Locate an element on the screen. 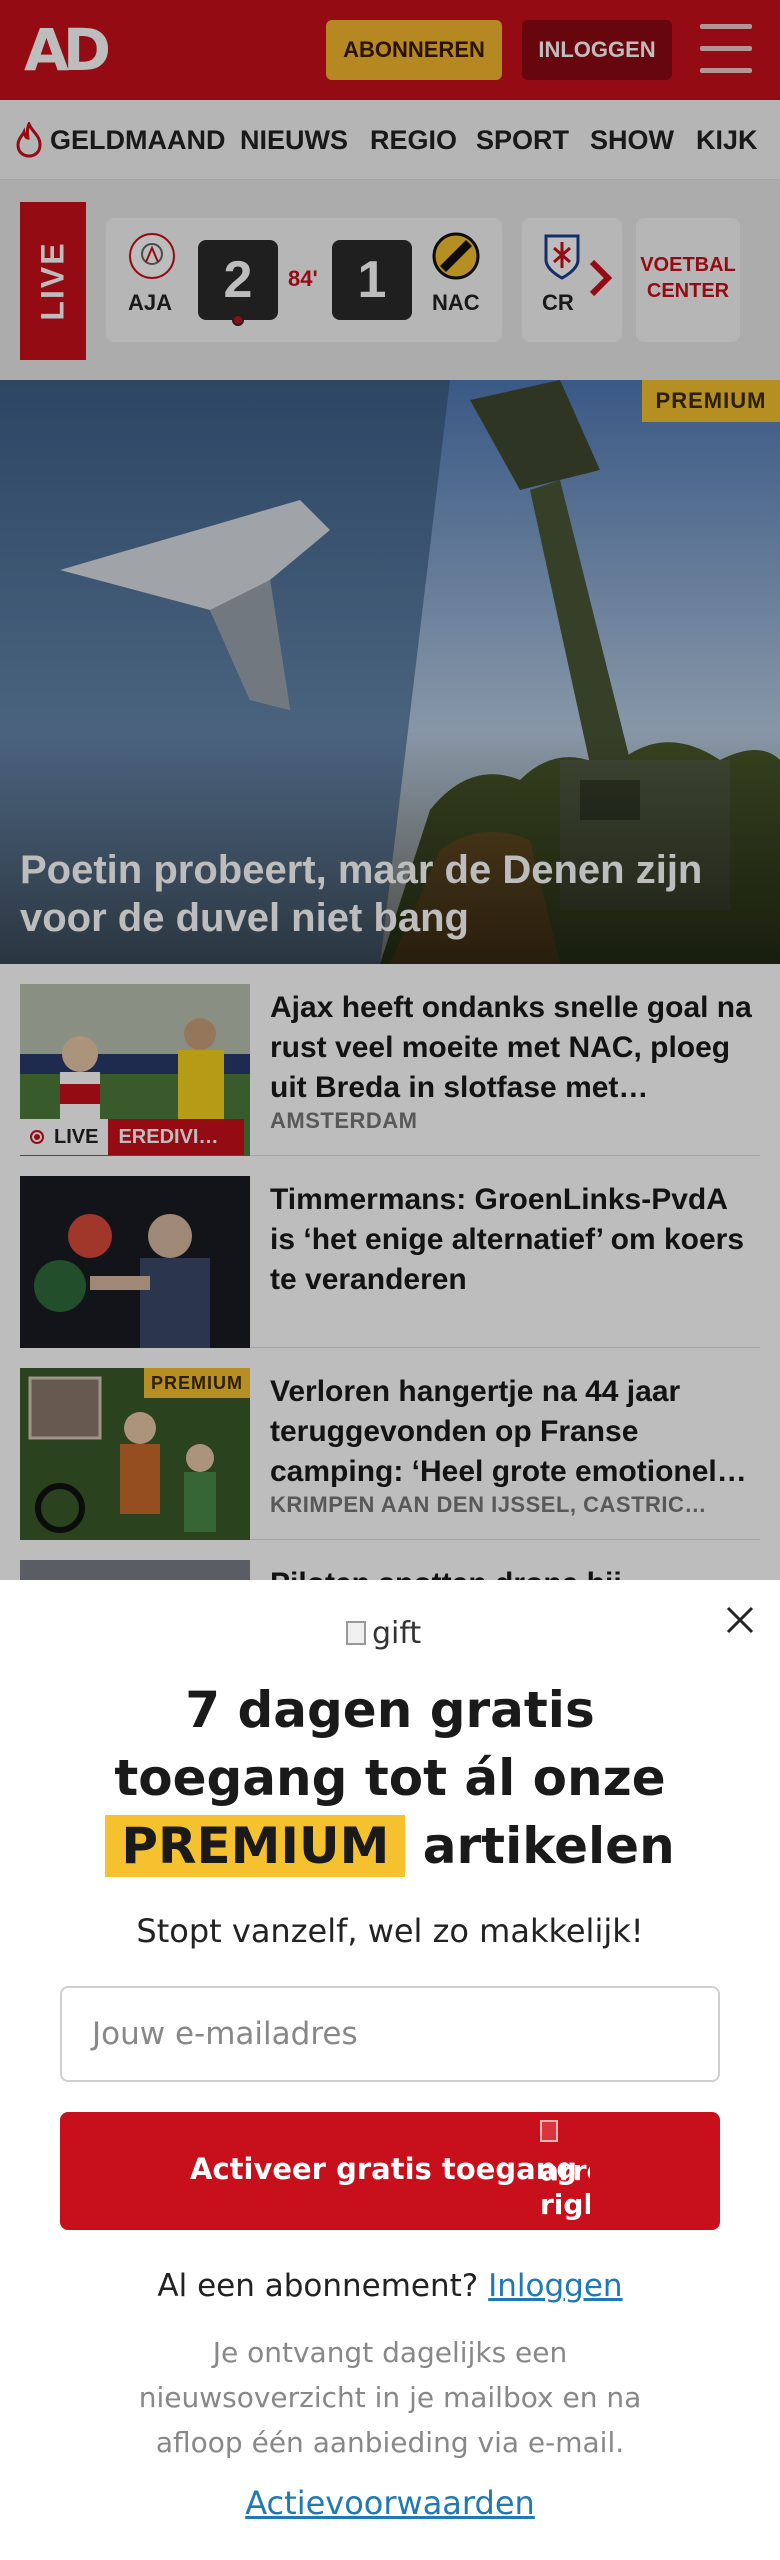  terms-link: Actievoorwaarden is located at coordinates (390, 2503).